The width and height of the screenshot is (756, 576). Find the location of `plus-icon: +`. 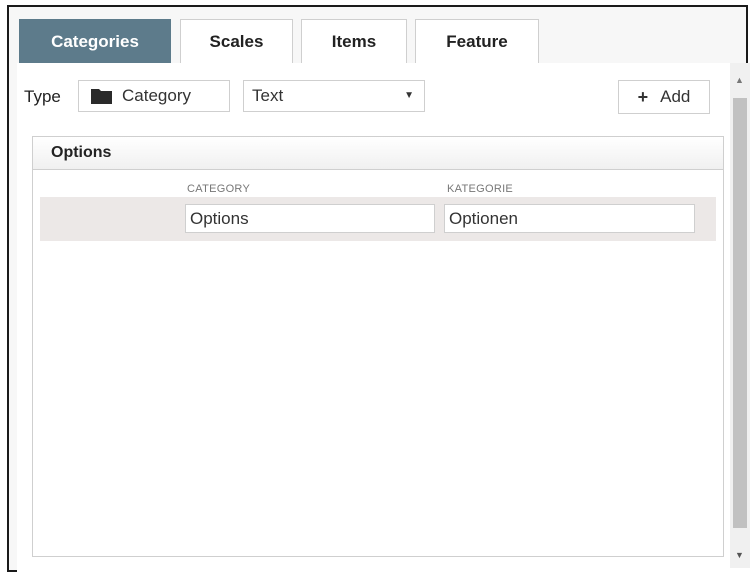

plus-icon: + is located at coordinates (643, 96).